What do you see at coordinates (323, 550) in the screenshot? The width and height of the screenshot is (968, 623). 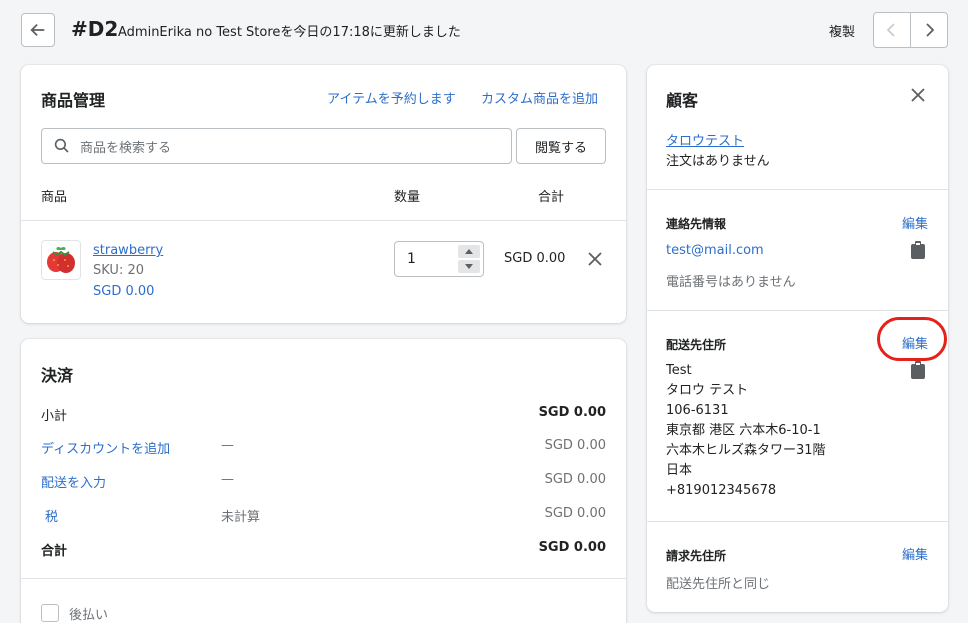 I see `total-row: 合計 SGD 0.00` at bounding box center [323, 550].